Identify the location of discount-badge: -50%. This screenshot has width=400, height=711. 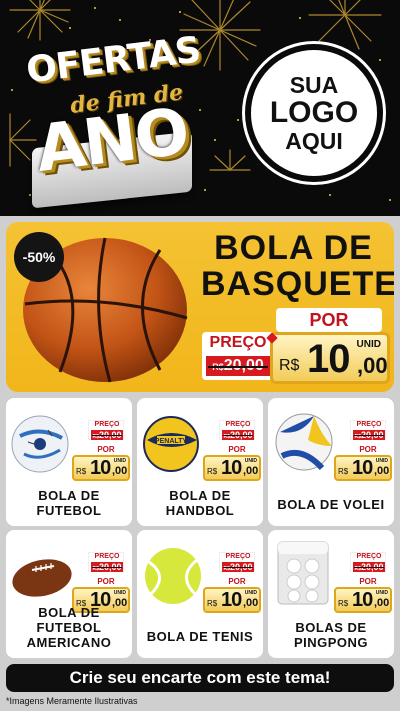
(39, 257).